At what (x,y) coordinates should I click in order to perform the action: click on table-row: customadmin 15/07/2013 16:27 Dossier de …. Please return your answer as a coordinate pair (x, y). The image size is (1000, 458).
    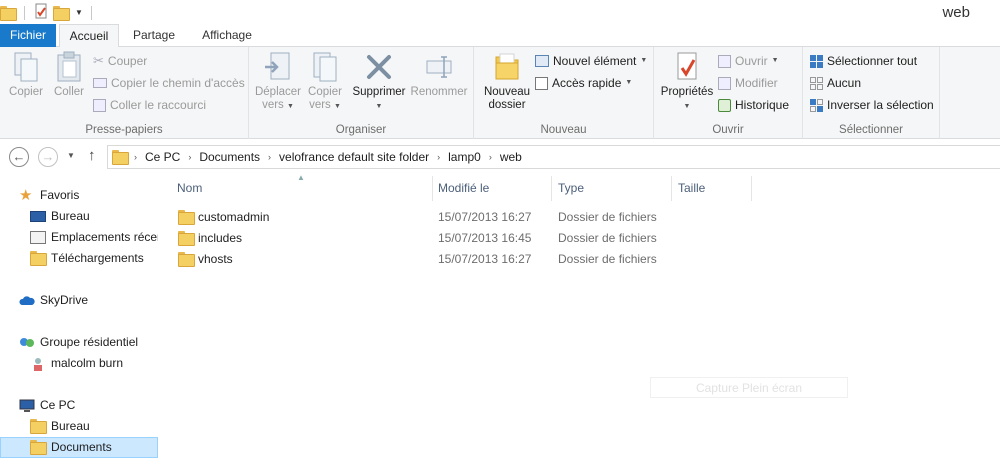
    Looking at the image, I should click on (424, 217).